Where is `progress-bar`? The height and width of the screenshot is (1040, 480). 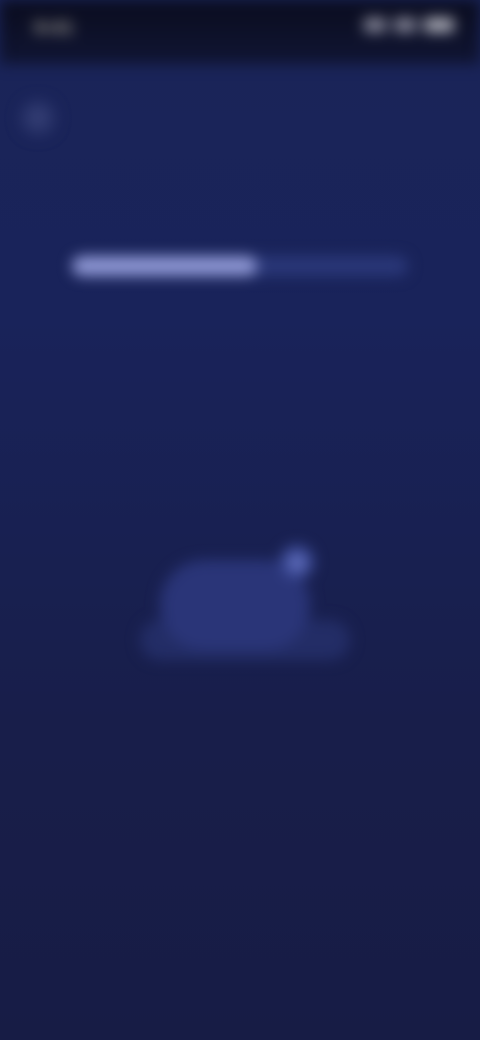
progress-bar is located at coordinates (240, 266).